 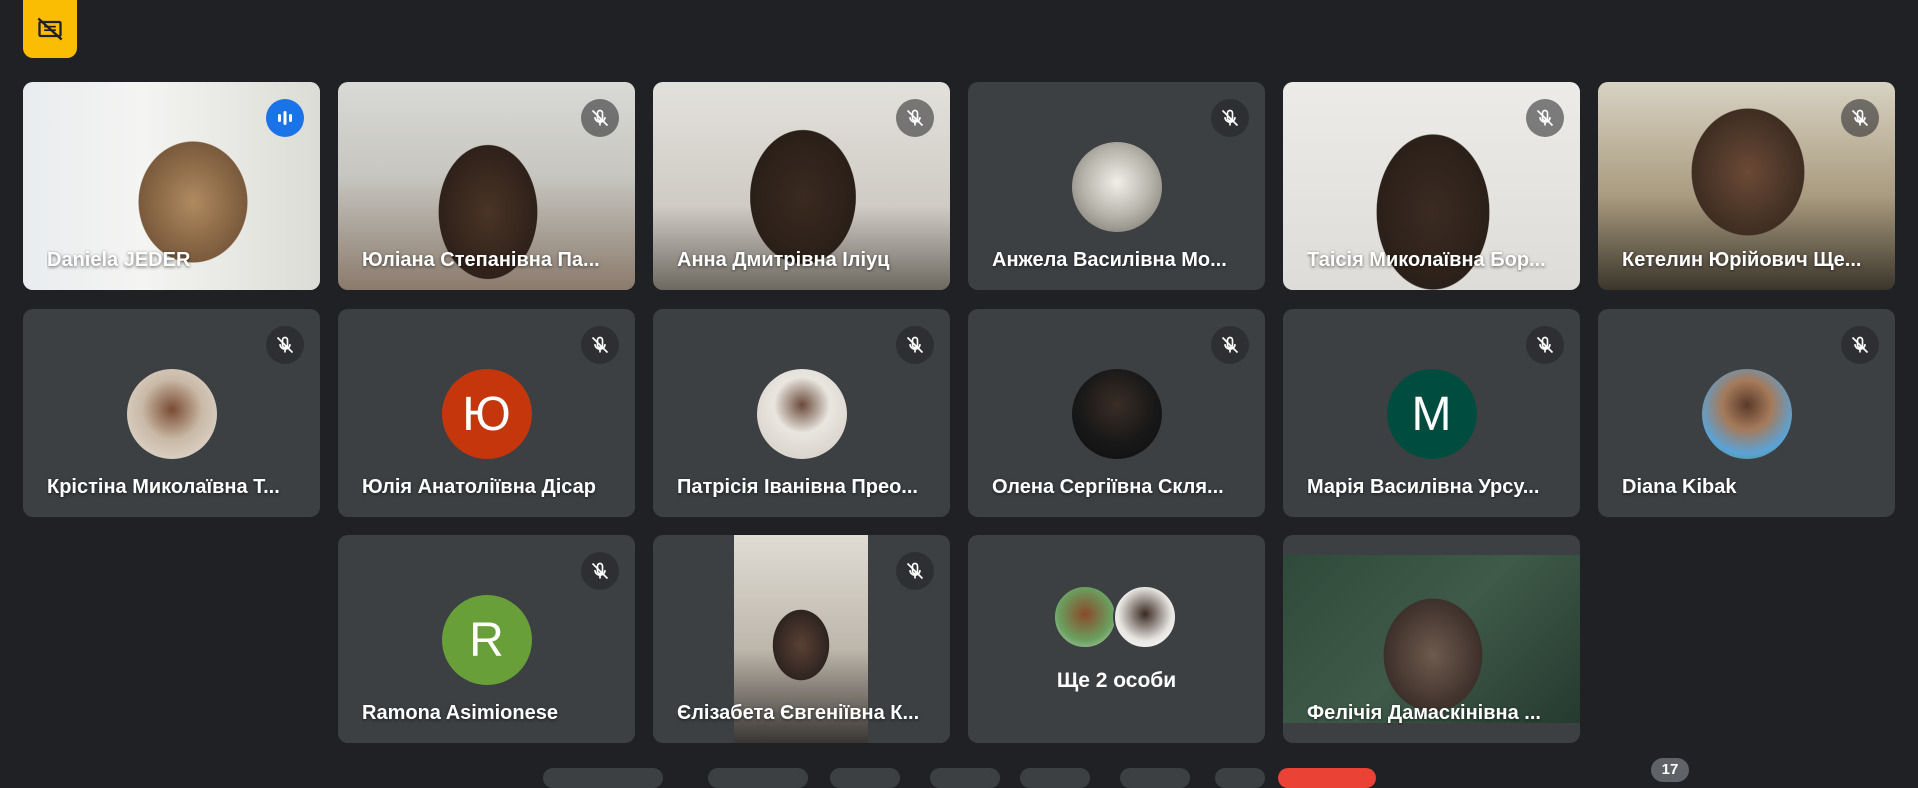 I want to click on participant-name: Анна Дмитрівна Іліуц, so click(x=783, y=260).